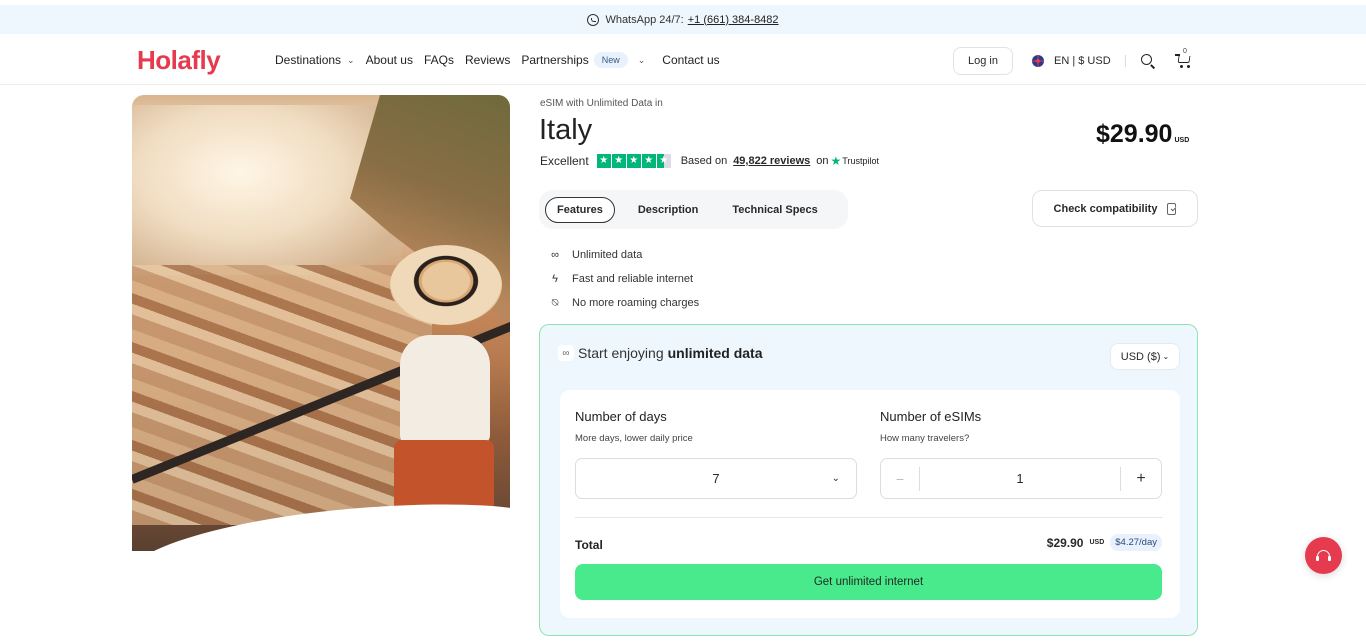  What do you see at coordinates (822, 161) in the screenshot?
I see `on-label: on` at bounding box center [822, 161].